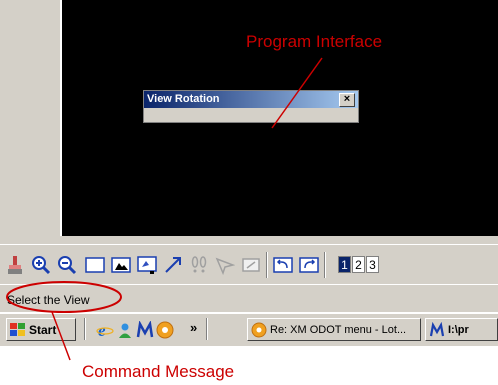 The image size is (498, 385). I want to click on command-message-label: Command Message, so click(158, 371).